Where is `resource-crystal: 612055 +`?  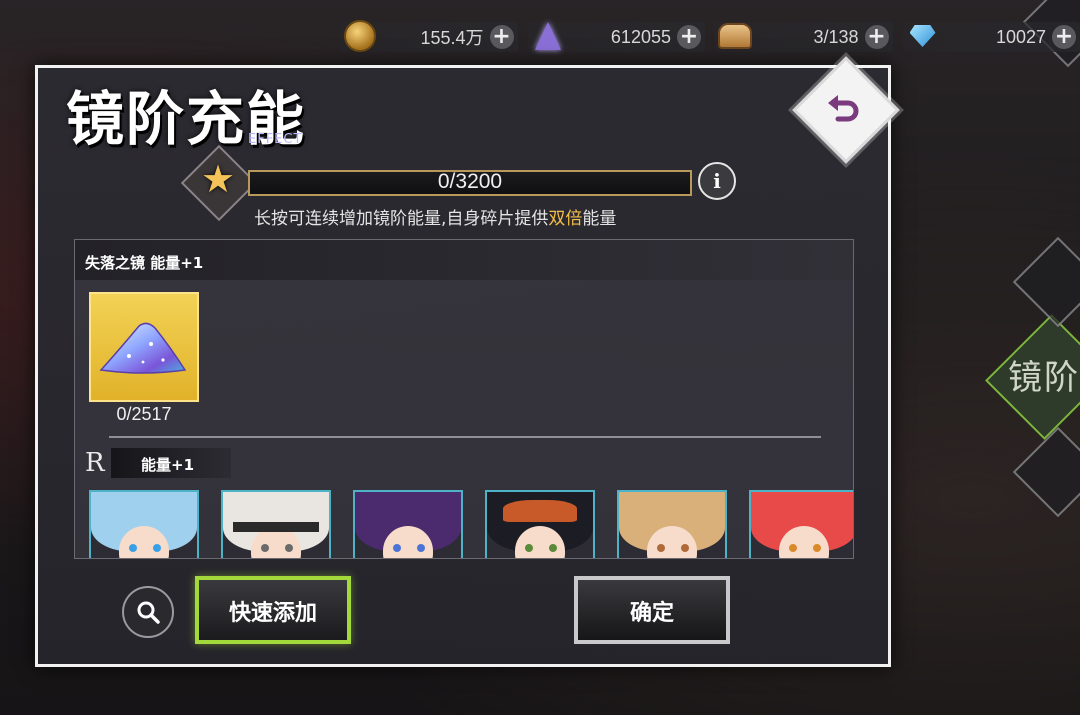
resource-crystal: 612055 + is located at coordinates (616, 37).